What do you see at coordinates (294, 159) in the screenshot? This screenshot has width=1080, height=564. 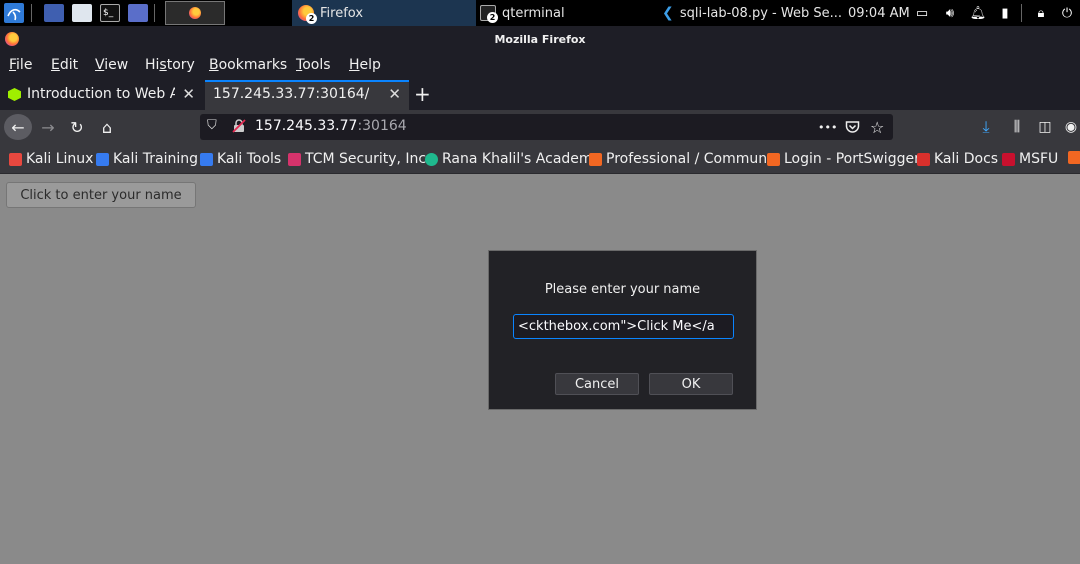 I see `tcm-security-icon` at bounding box center [294, 159].